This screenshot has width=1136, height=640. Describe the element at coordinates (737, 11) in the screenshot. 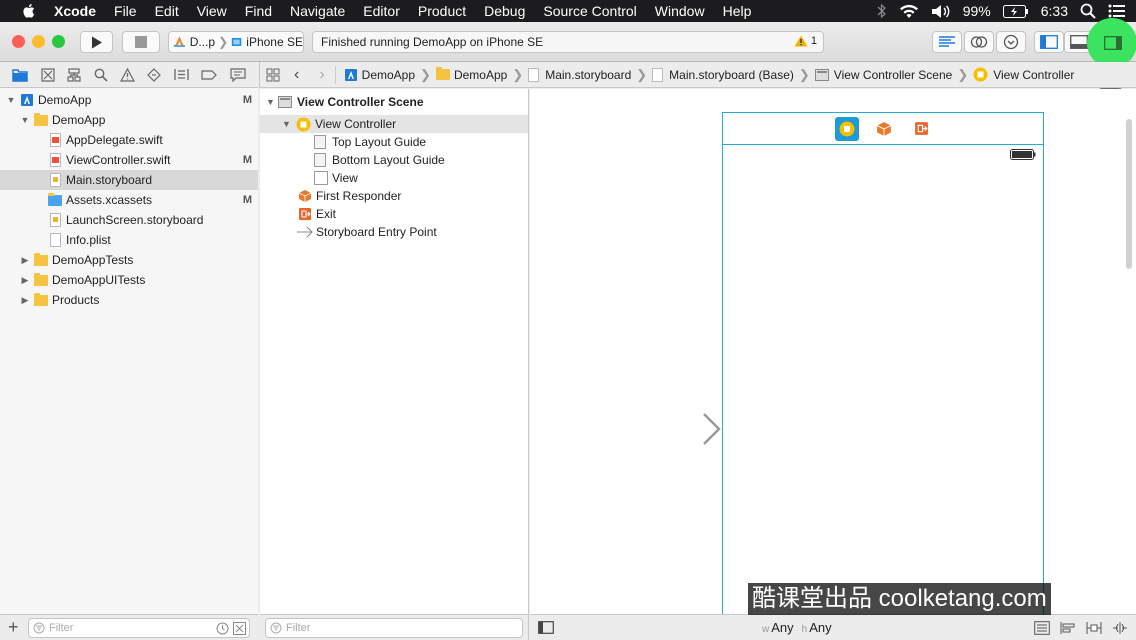

I see `menu-help: Help` at that location.